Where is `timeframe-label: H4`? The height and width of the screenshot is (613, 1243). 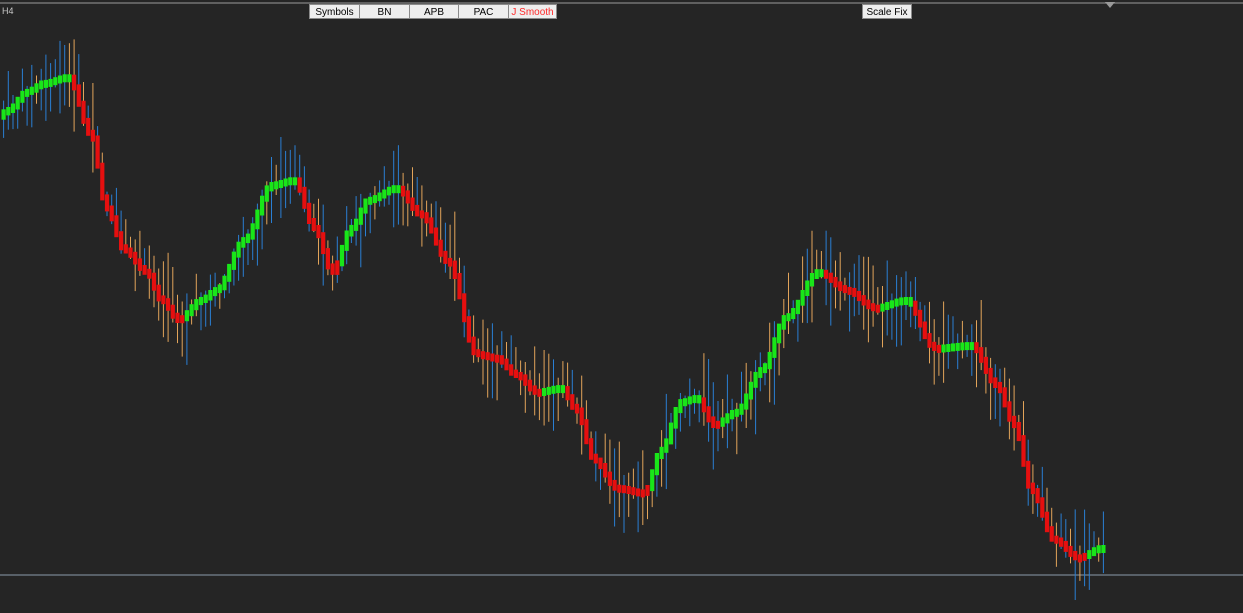 timeframe-label: H4 is located at coordinates (8, 11).